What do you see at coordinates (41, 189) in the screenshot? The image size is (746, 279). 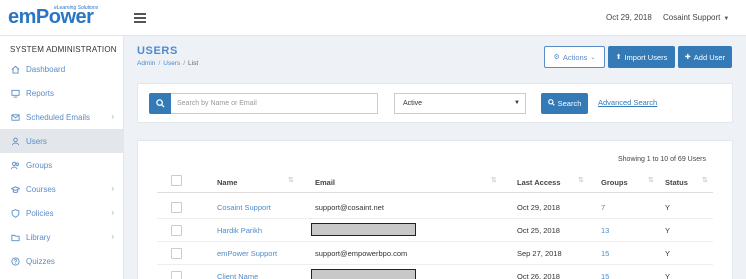 I see `sidebar-item-label: Courses` at bounding box center [41, 189].